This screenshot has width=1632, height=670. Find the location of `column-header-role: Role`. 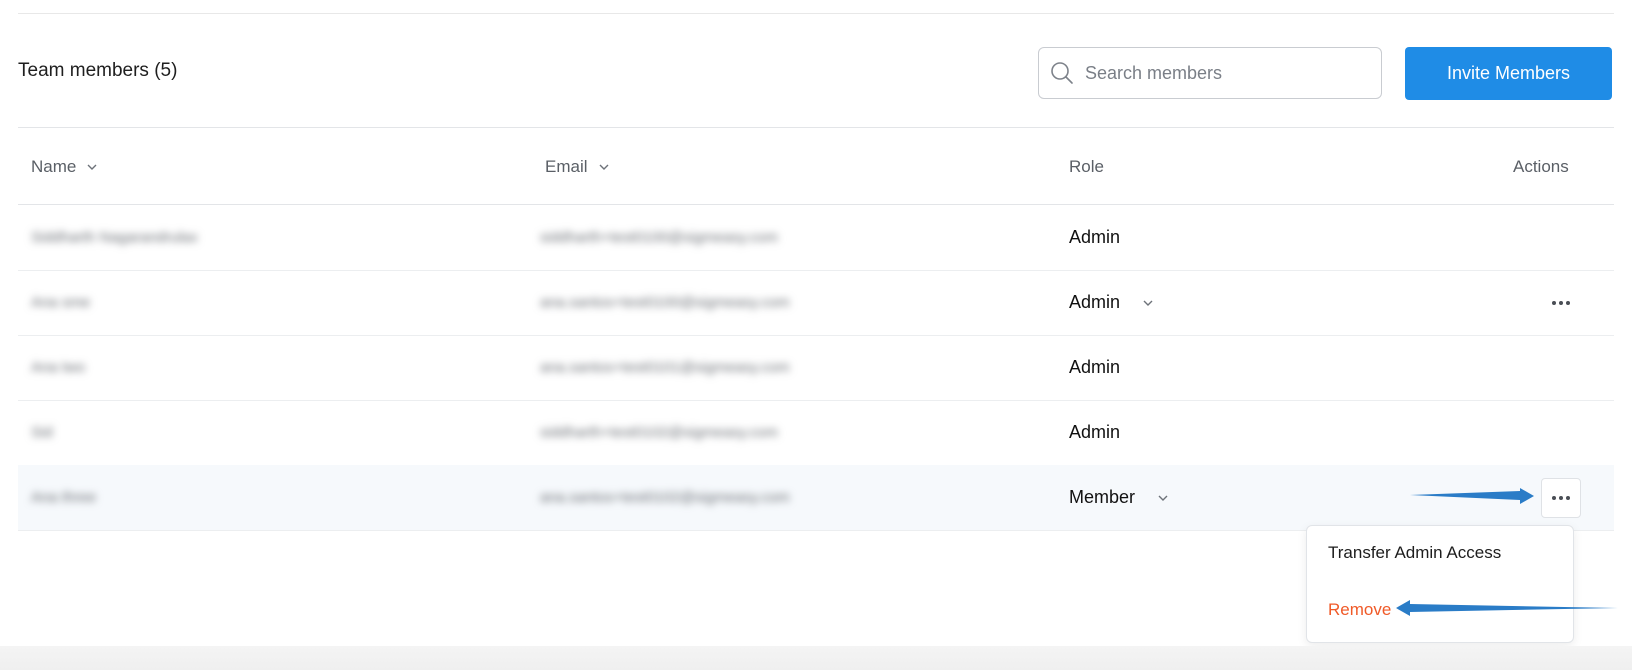

column-header-role: Role is located at coordinates (1086, 167).